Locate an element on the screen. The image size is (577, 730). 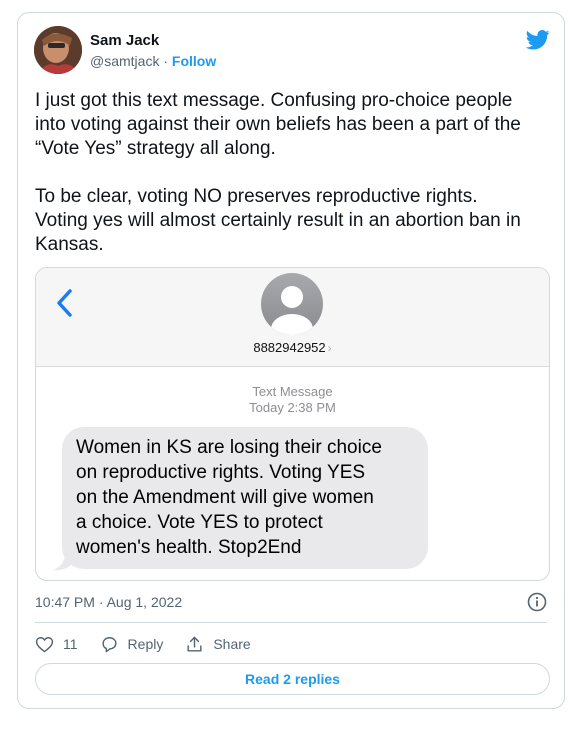
share-button: Share is located at coordinates (218, 644).